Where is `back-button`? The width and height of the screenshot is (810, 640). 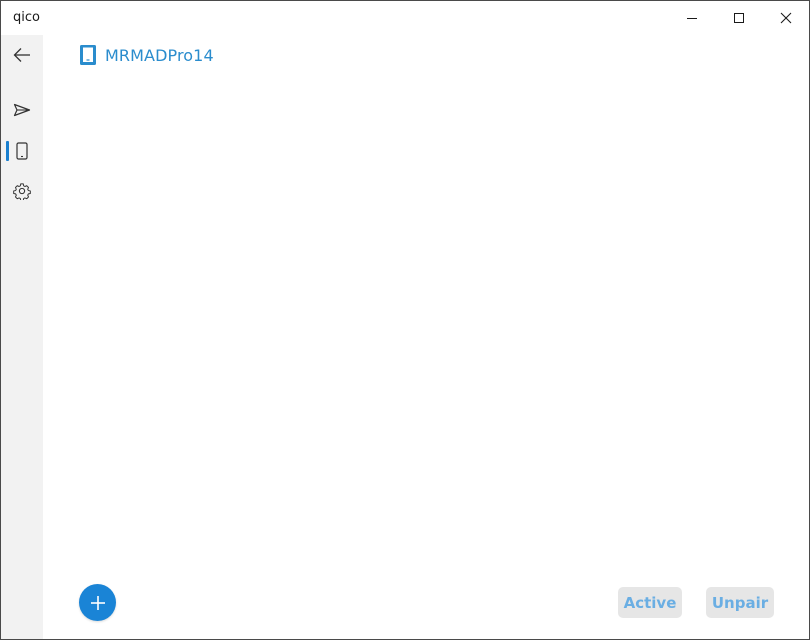 back-button is located at coordinates (22, 55).